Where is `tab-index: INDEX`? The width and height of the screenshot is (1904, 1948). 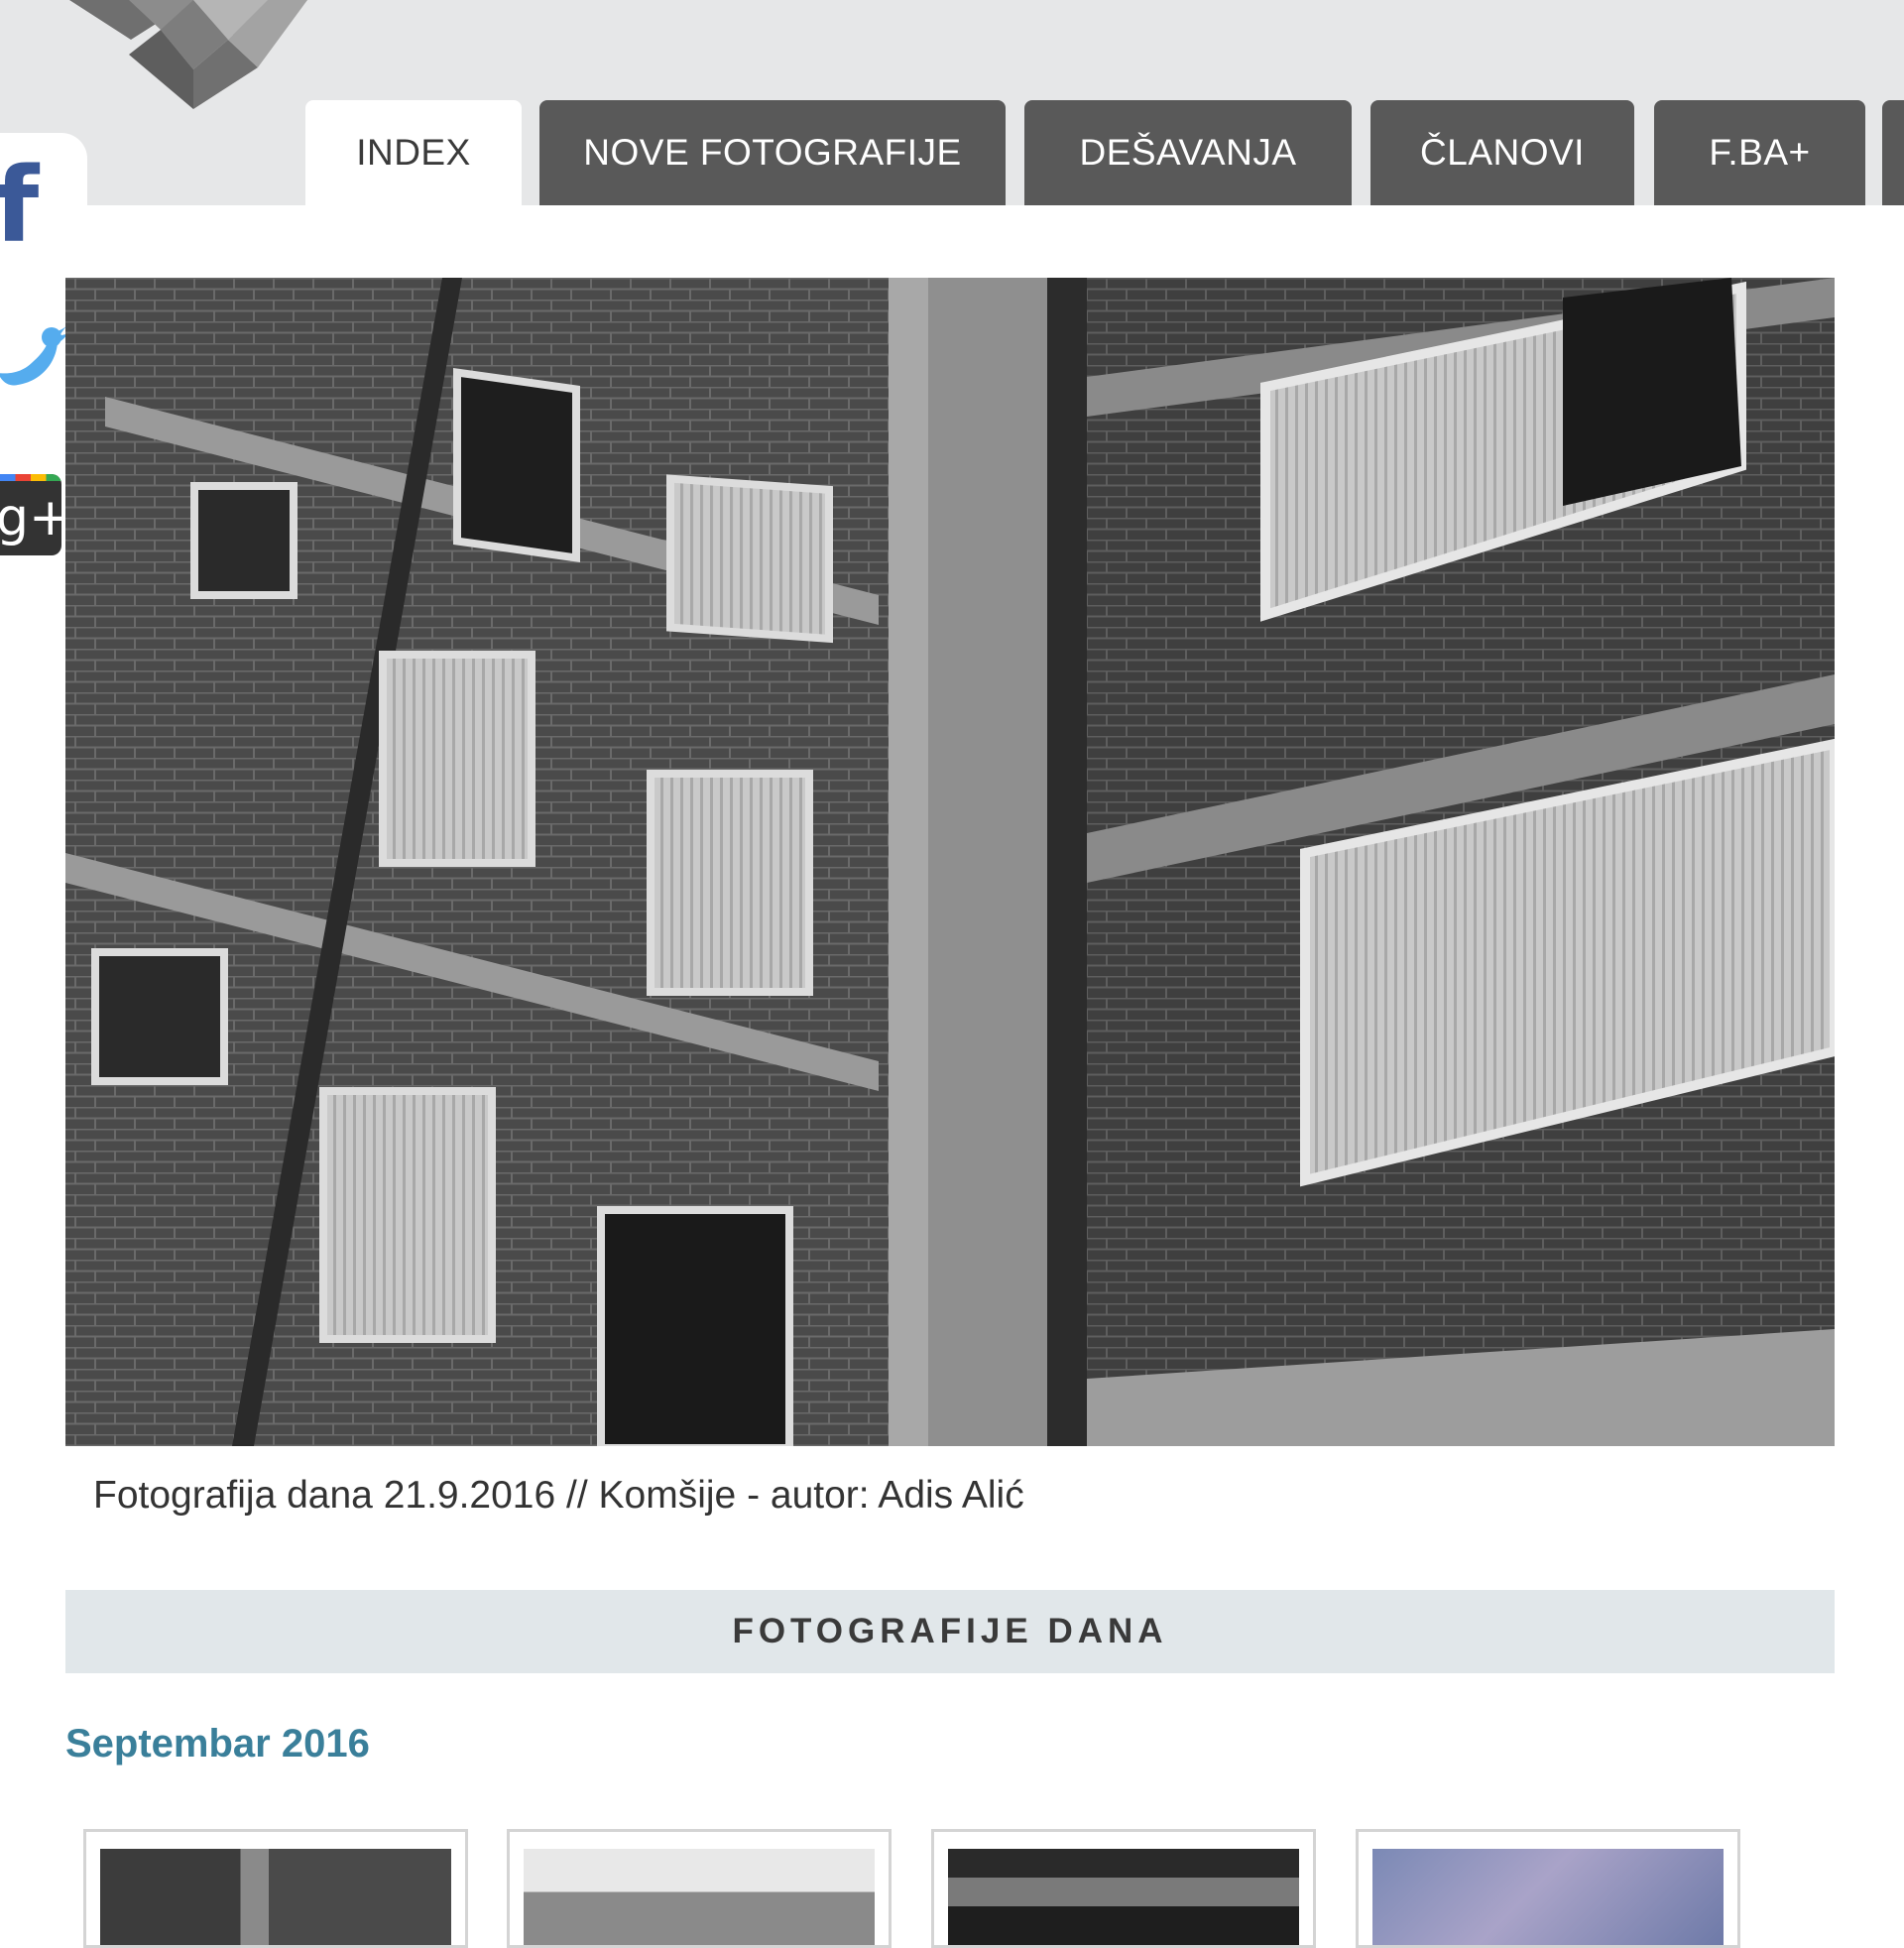 tab-index: INDEX is located at coordinates (413, 152).